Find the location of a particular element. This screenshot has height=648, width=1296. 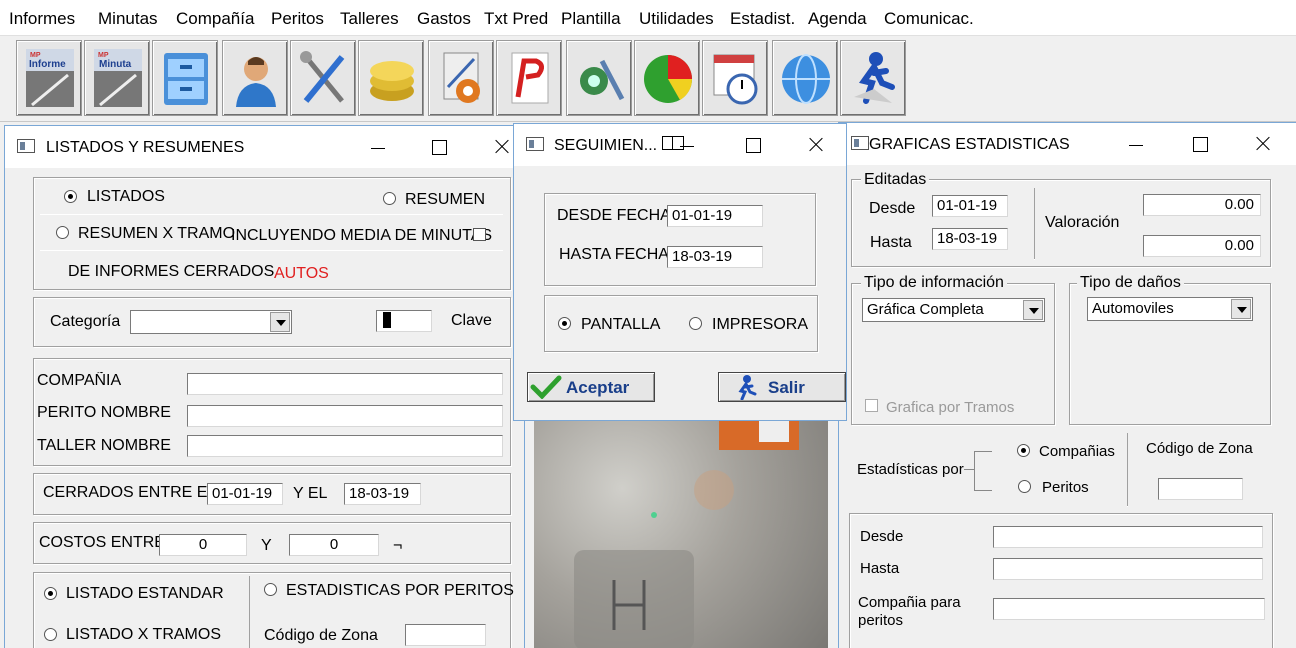

menu-gastos: Gastos is located at coordinates (444, 19).